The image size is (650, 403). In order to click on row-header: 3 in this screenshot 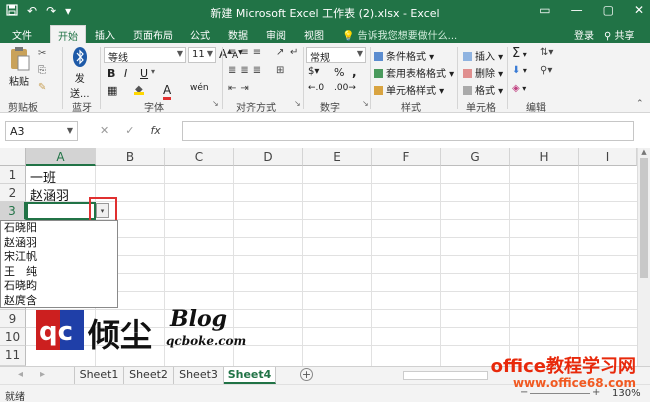, I will do `click(13, 211)`.